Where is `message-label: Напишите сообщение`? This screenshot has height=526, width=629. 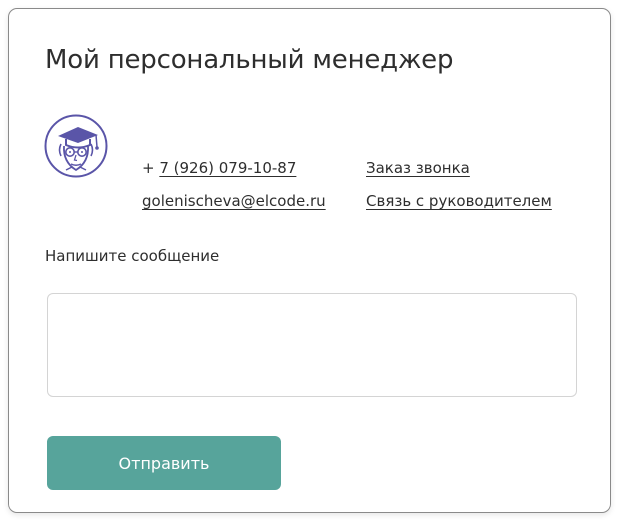
message-label: Напишите сообщение is located at coordinates (132, 256).